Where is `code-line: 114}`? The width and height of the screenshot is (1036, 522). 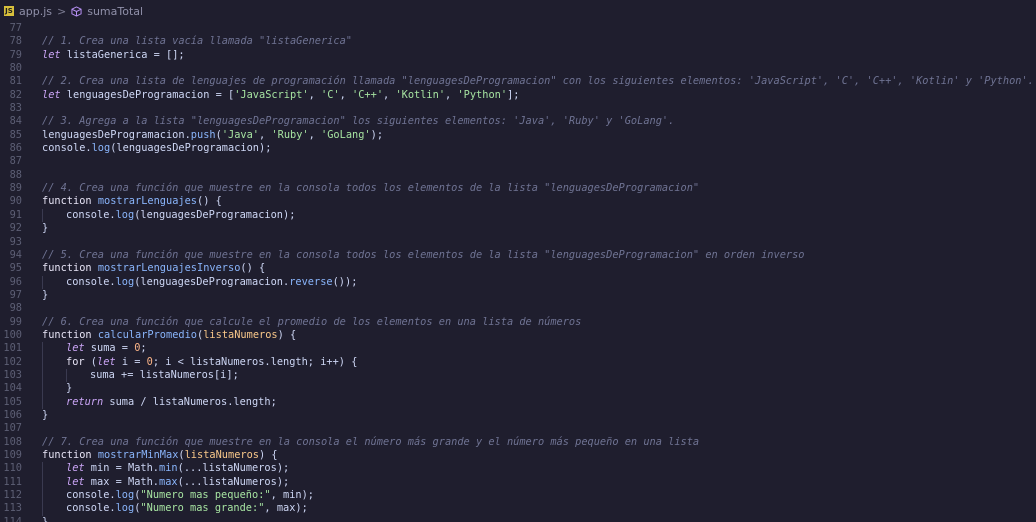 code-line: 114} is located at coordinates (518, 519).